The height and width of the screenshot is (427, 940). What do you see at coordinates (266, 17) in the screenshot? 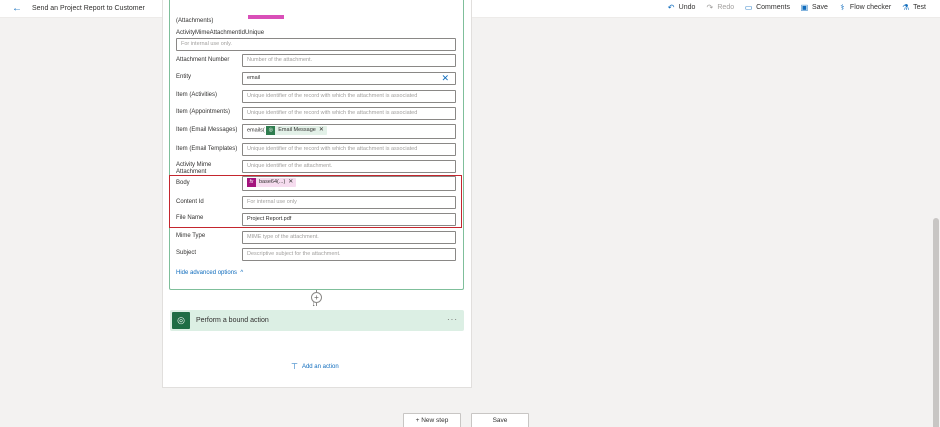
I see `attachments-token-strip` at bounding box center [266, 17].